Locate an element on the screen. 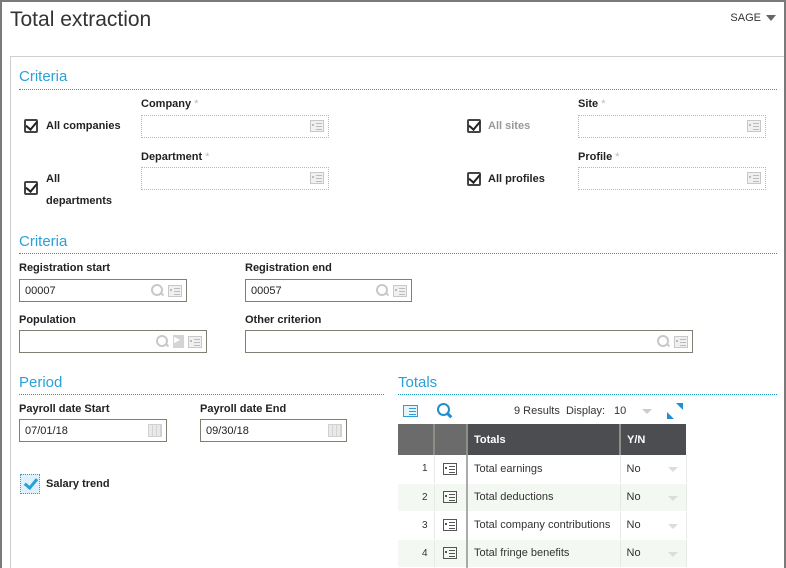 The image size is (786, 568). site-label: Site * is located at coordinates (591, 104).